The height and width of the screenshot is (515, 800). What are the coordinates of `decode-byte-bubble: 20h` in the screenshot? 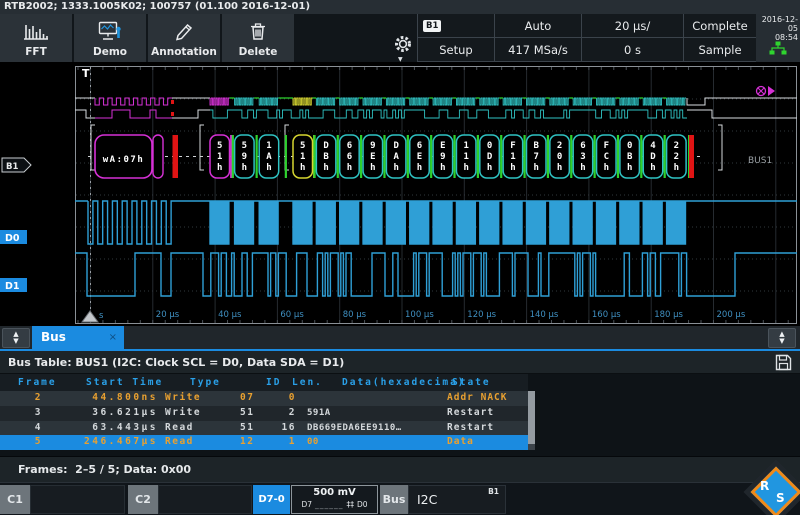 It's located at (560, 156).